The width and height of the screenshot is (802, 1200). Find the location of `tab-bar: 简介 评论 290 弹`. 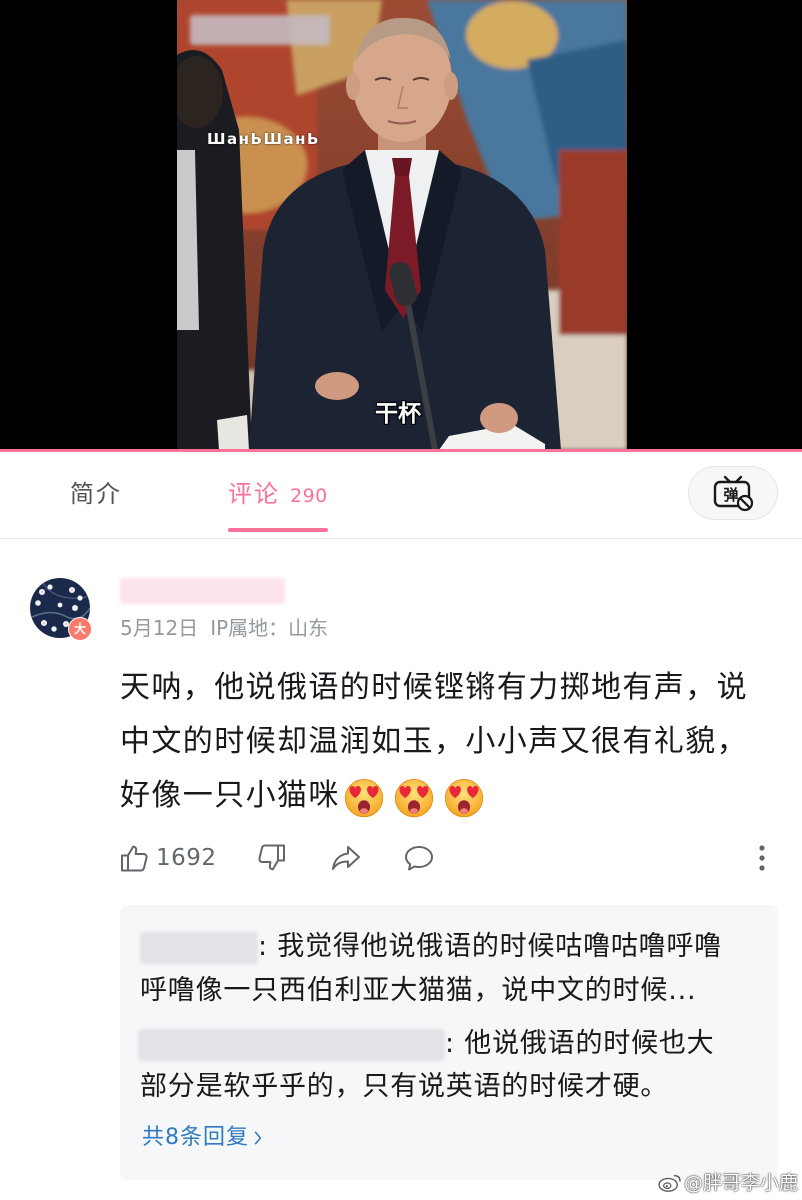

tab-bar: 简介 评论 290 弹 is located at coordinates (401, 495).